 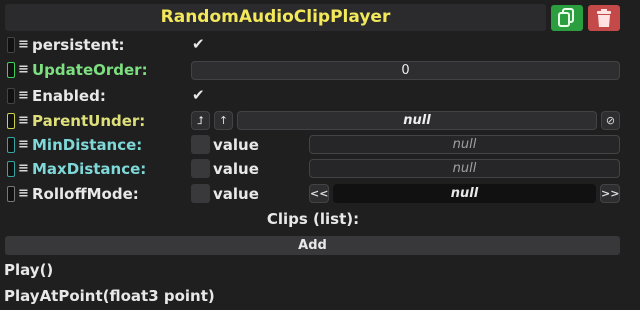 I want to click on min-distance-override-checkbox, so click(x=200, y=144).